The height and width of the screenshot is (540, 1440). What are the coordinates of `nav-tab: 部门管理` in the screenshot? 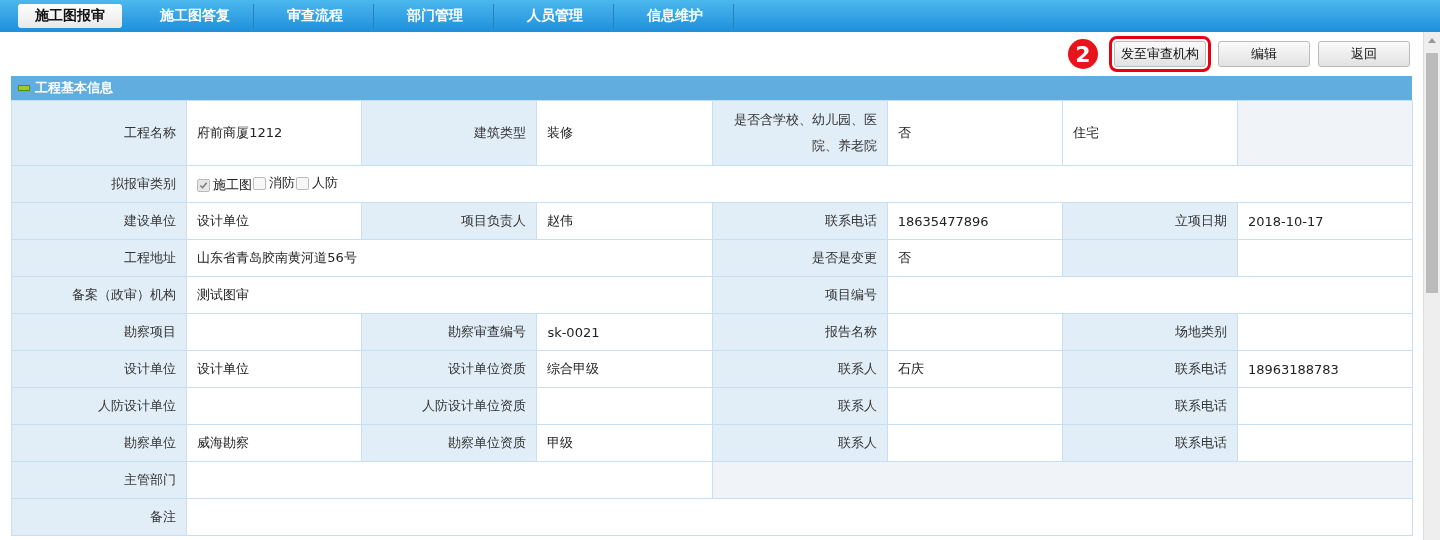 It's located at (435, 16).